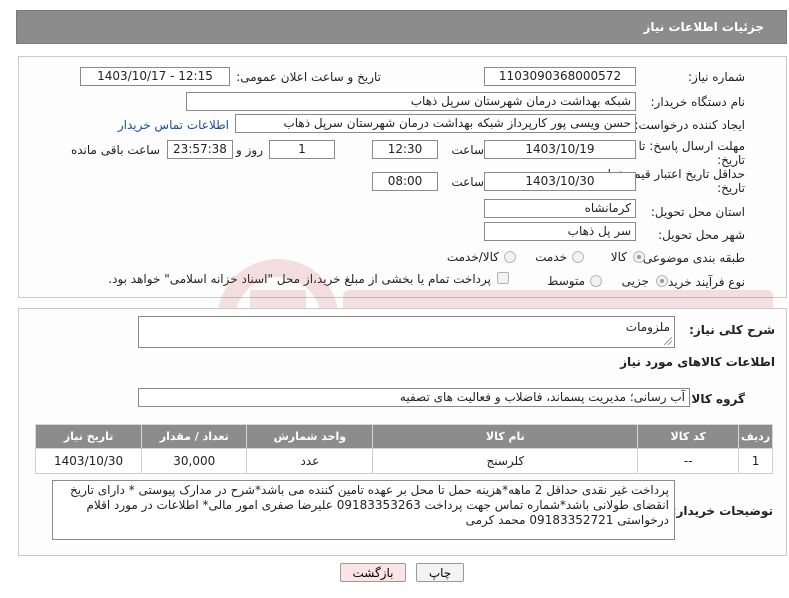  What do you see at coordinates (194, 461) in the screenshot?
I see `cell-quantity: 30,000` at bounding box center [194, 461].